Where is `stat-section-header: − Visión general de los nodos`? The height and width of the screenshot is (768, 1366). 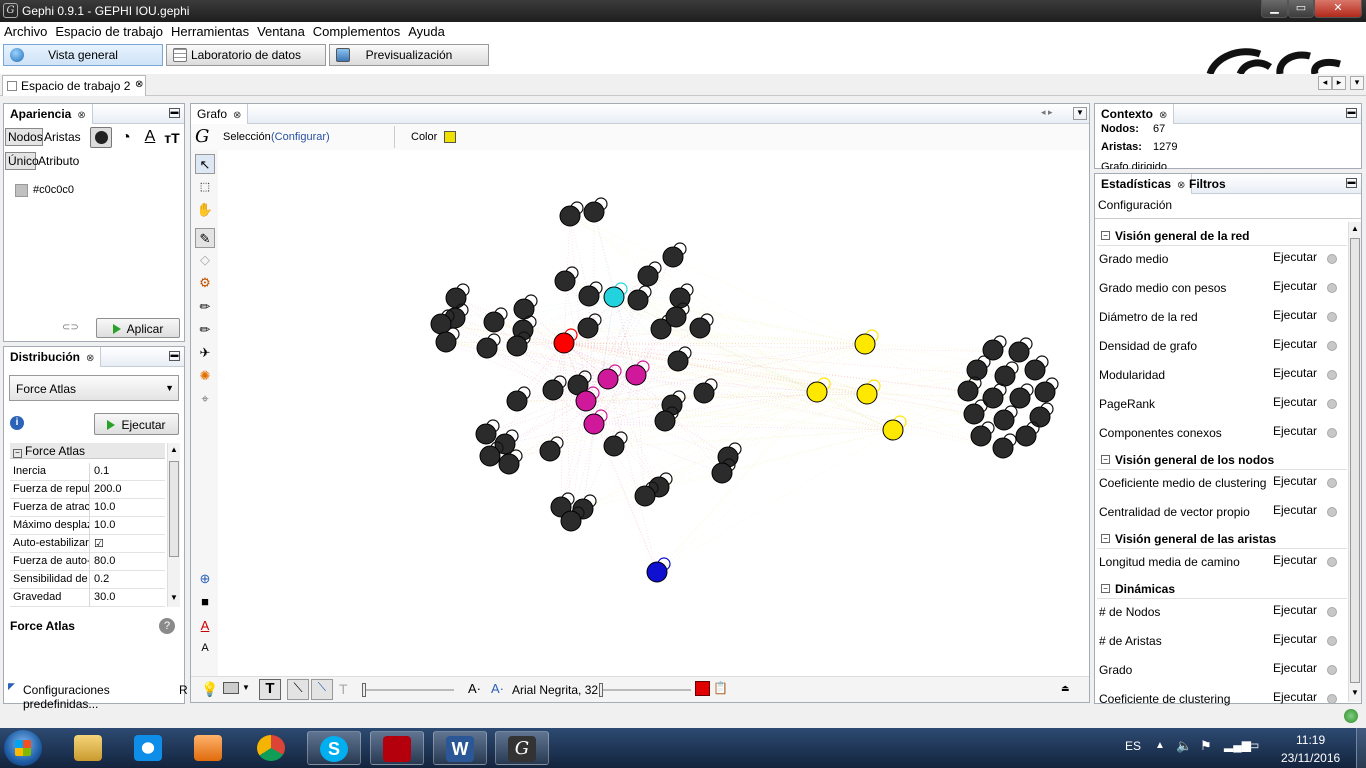 stat-section-header: − Visión general de los nodos is located at coordinates (1222, 460).